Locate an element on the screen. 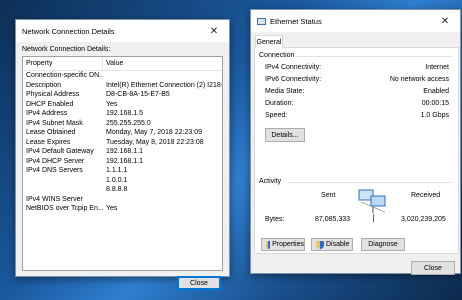 This screenshot has width=462, height=300. ipv4-connectivity-row: IPv4 Connectivity: Internet is located at coordinates (357, 69).